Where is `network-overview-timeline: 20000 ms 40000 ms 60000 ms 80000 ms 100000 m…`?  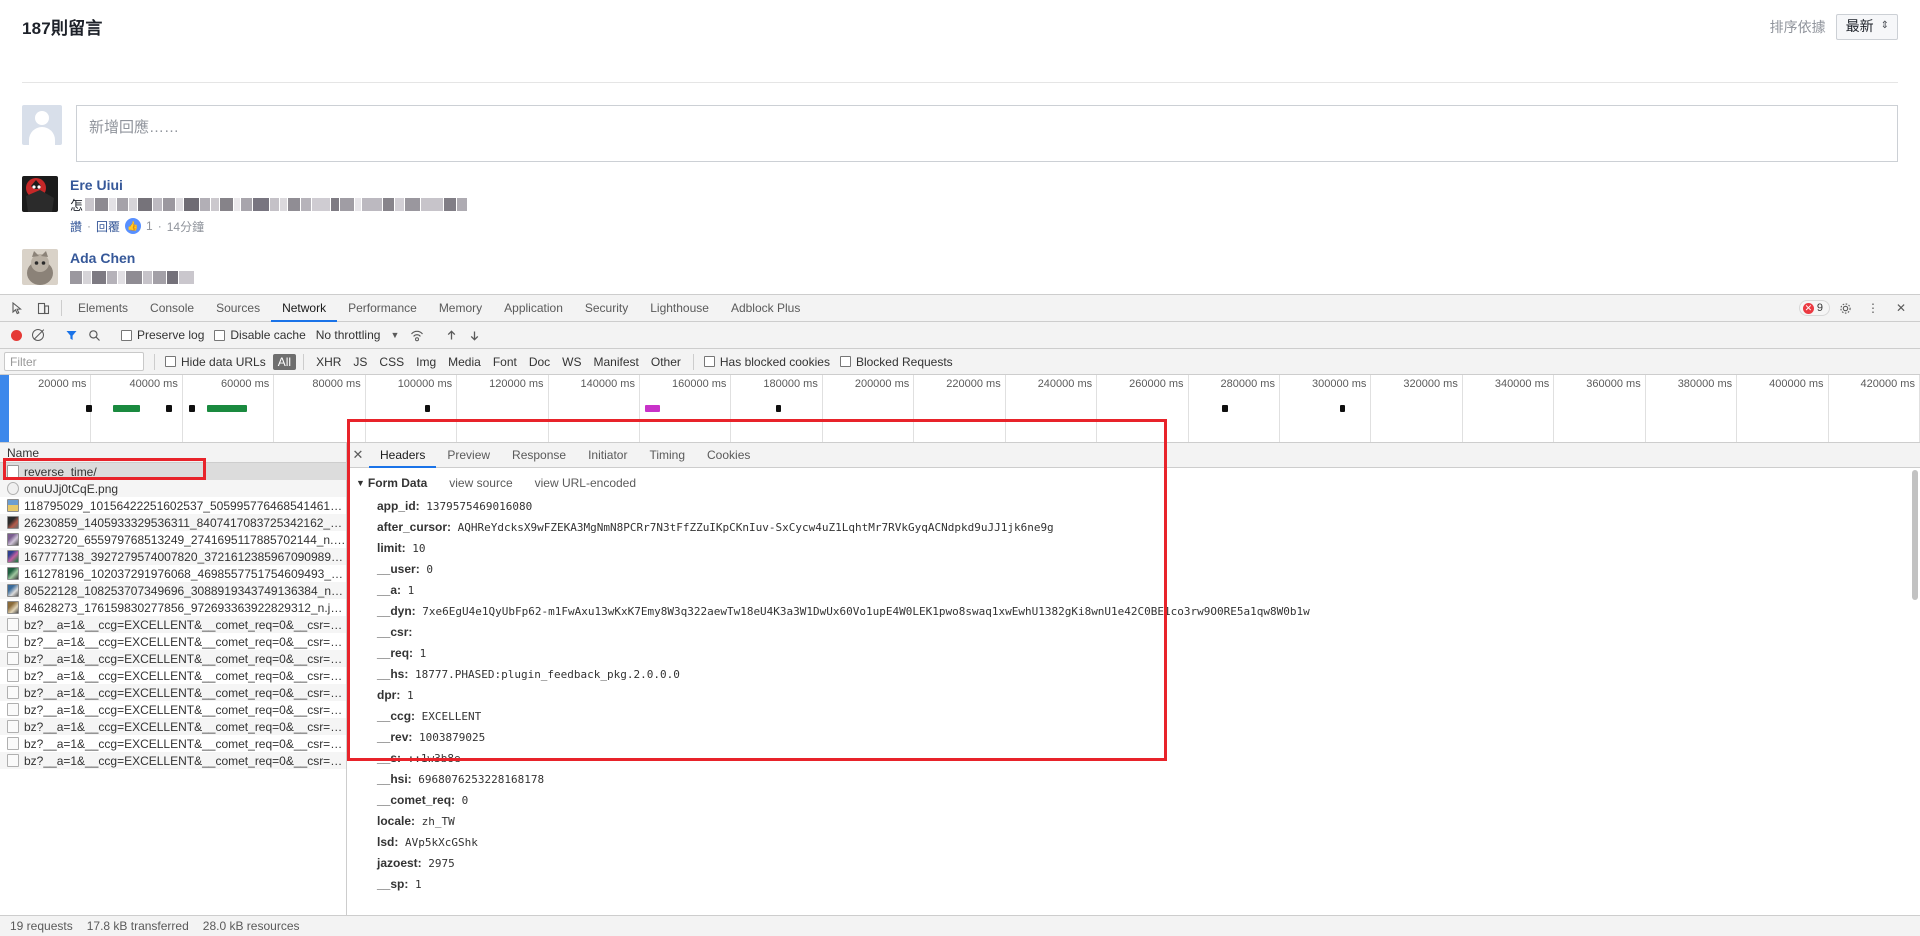
network-overview-timeline: 20000 ms 40000 ms 60000 ms 80000 ms 100000 m… is located at coordinates (960, 409).